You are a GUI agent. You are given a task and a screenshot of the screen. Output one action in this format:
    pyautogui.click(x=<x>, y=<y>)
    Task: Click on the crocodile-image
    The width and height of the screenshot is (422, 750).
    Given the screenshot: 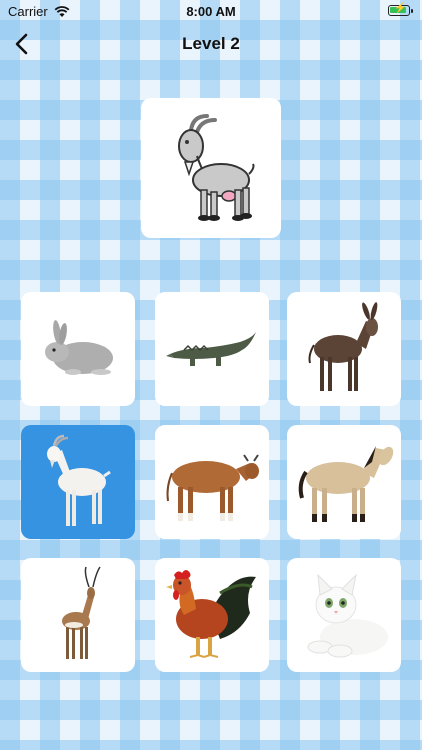 What is the action you would take?
    pyautogui.click(x=211, y=349)
    